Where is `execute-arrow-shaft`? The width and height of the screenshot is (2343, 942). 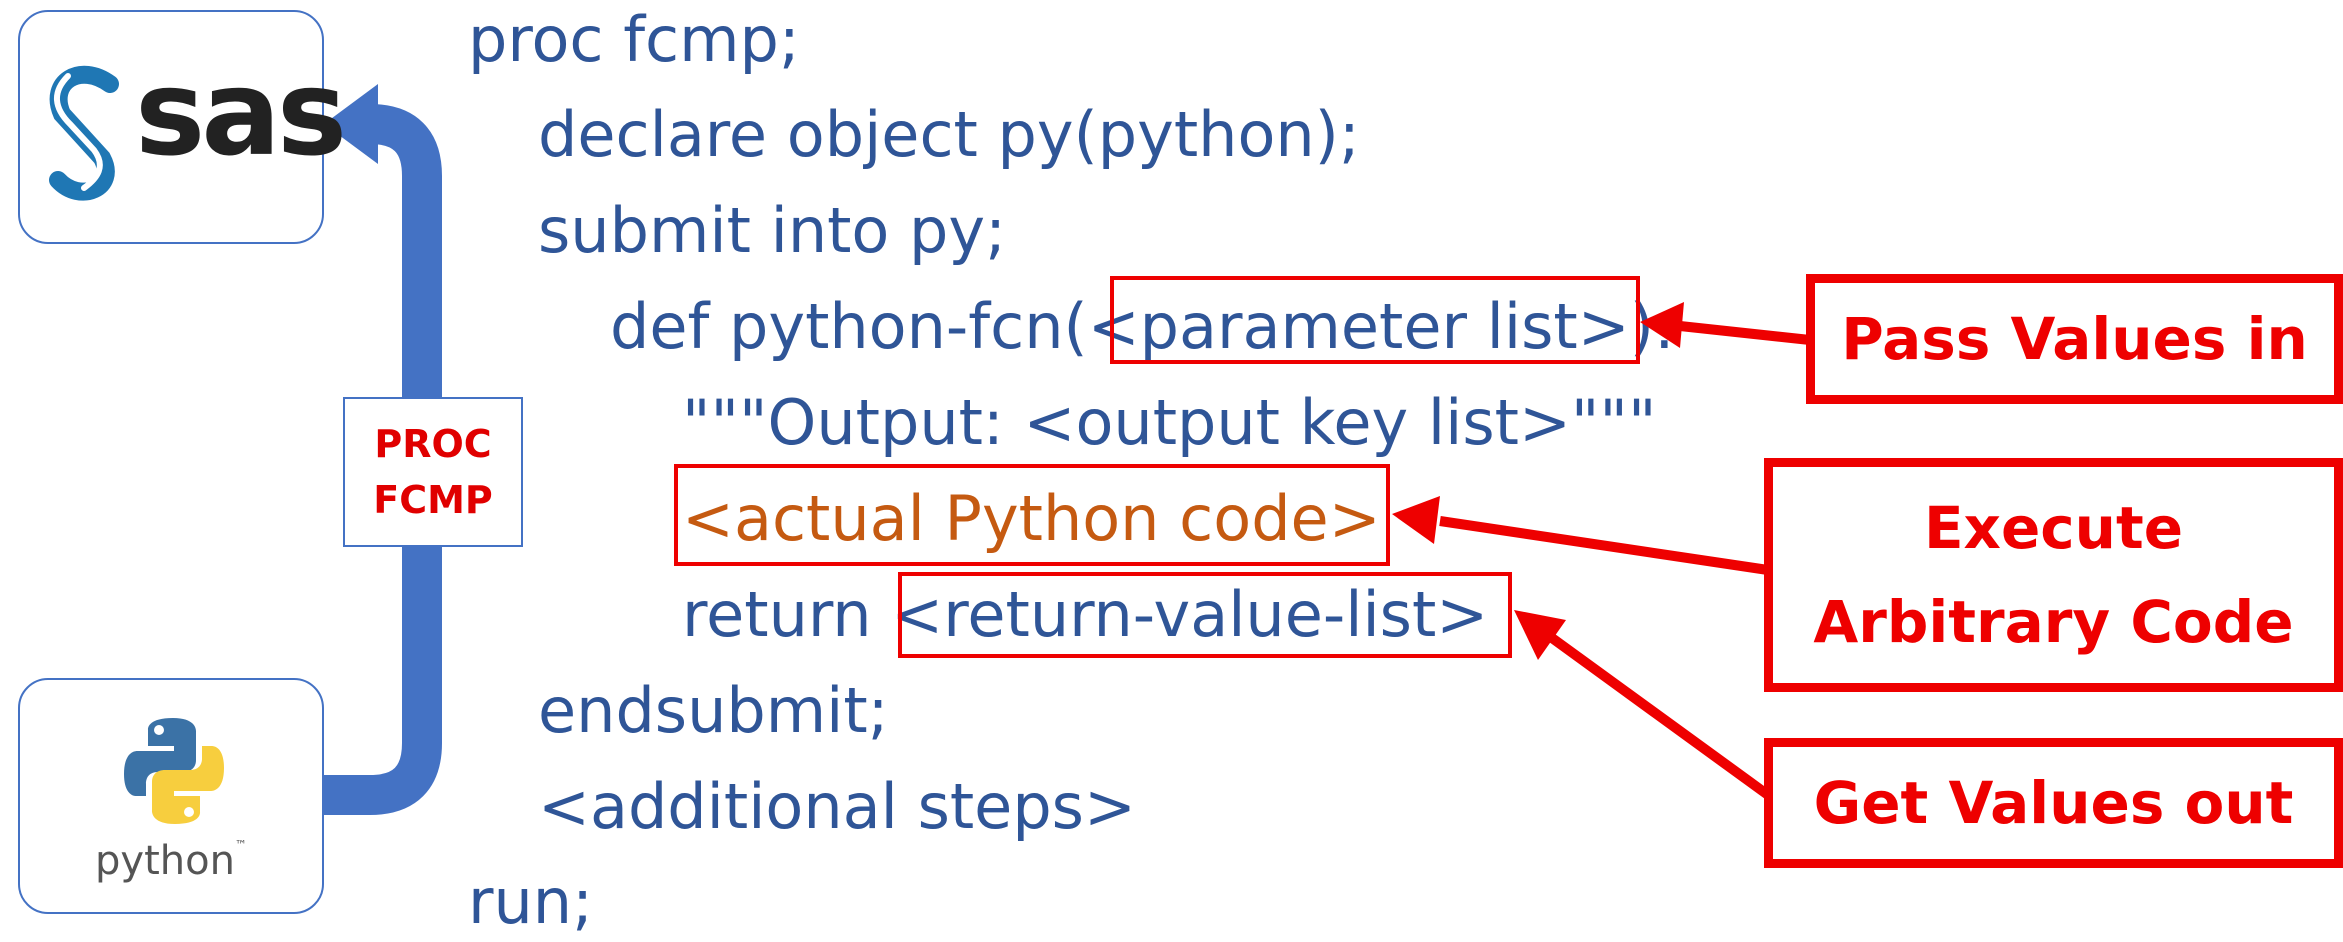
execute-arrow-shaft is located at coordinates (1604, 545).